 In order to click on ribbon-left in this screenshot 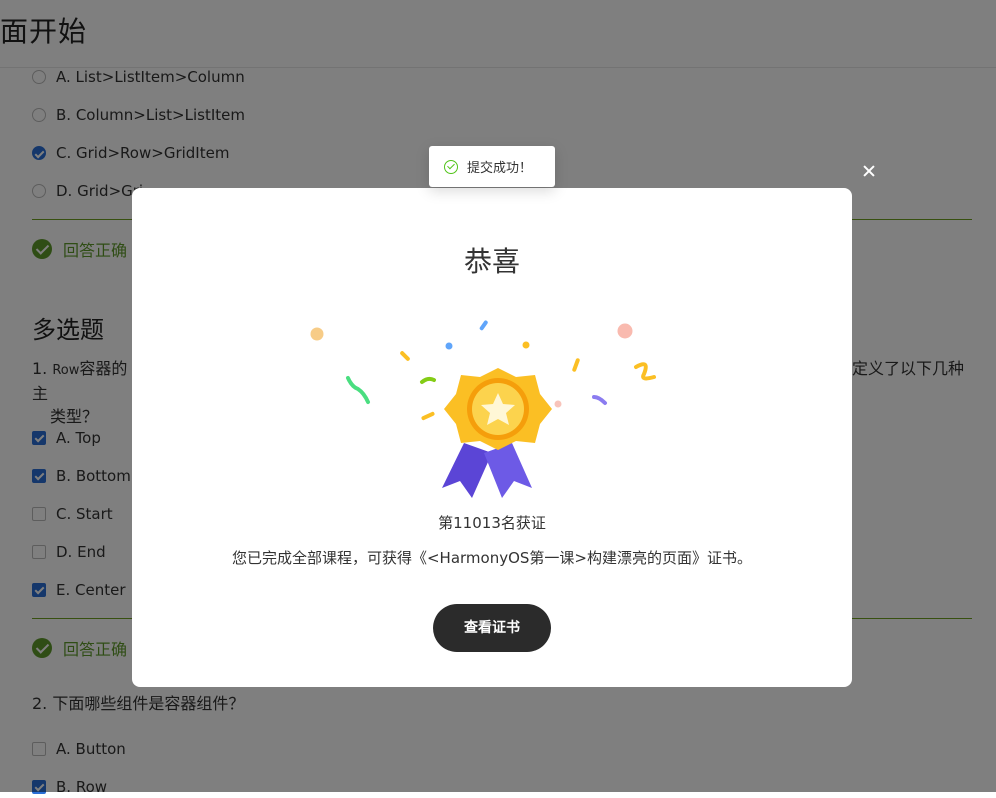, I will do `click(467, 470)`.